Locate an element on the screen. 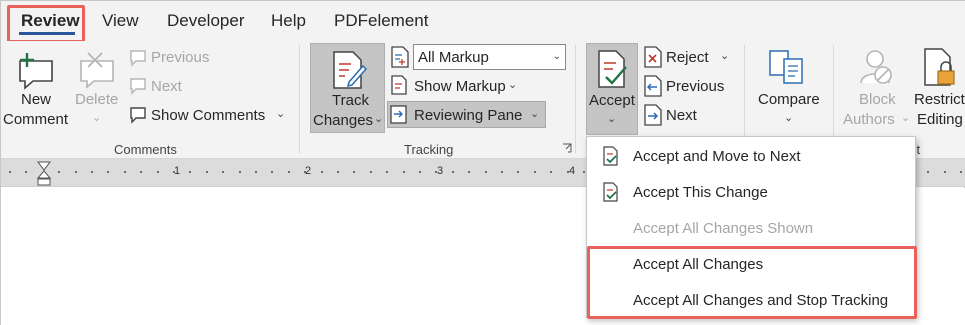  previous-comment-icon is located at coordinates (138, 58).